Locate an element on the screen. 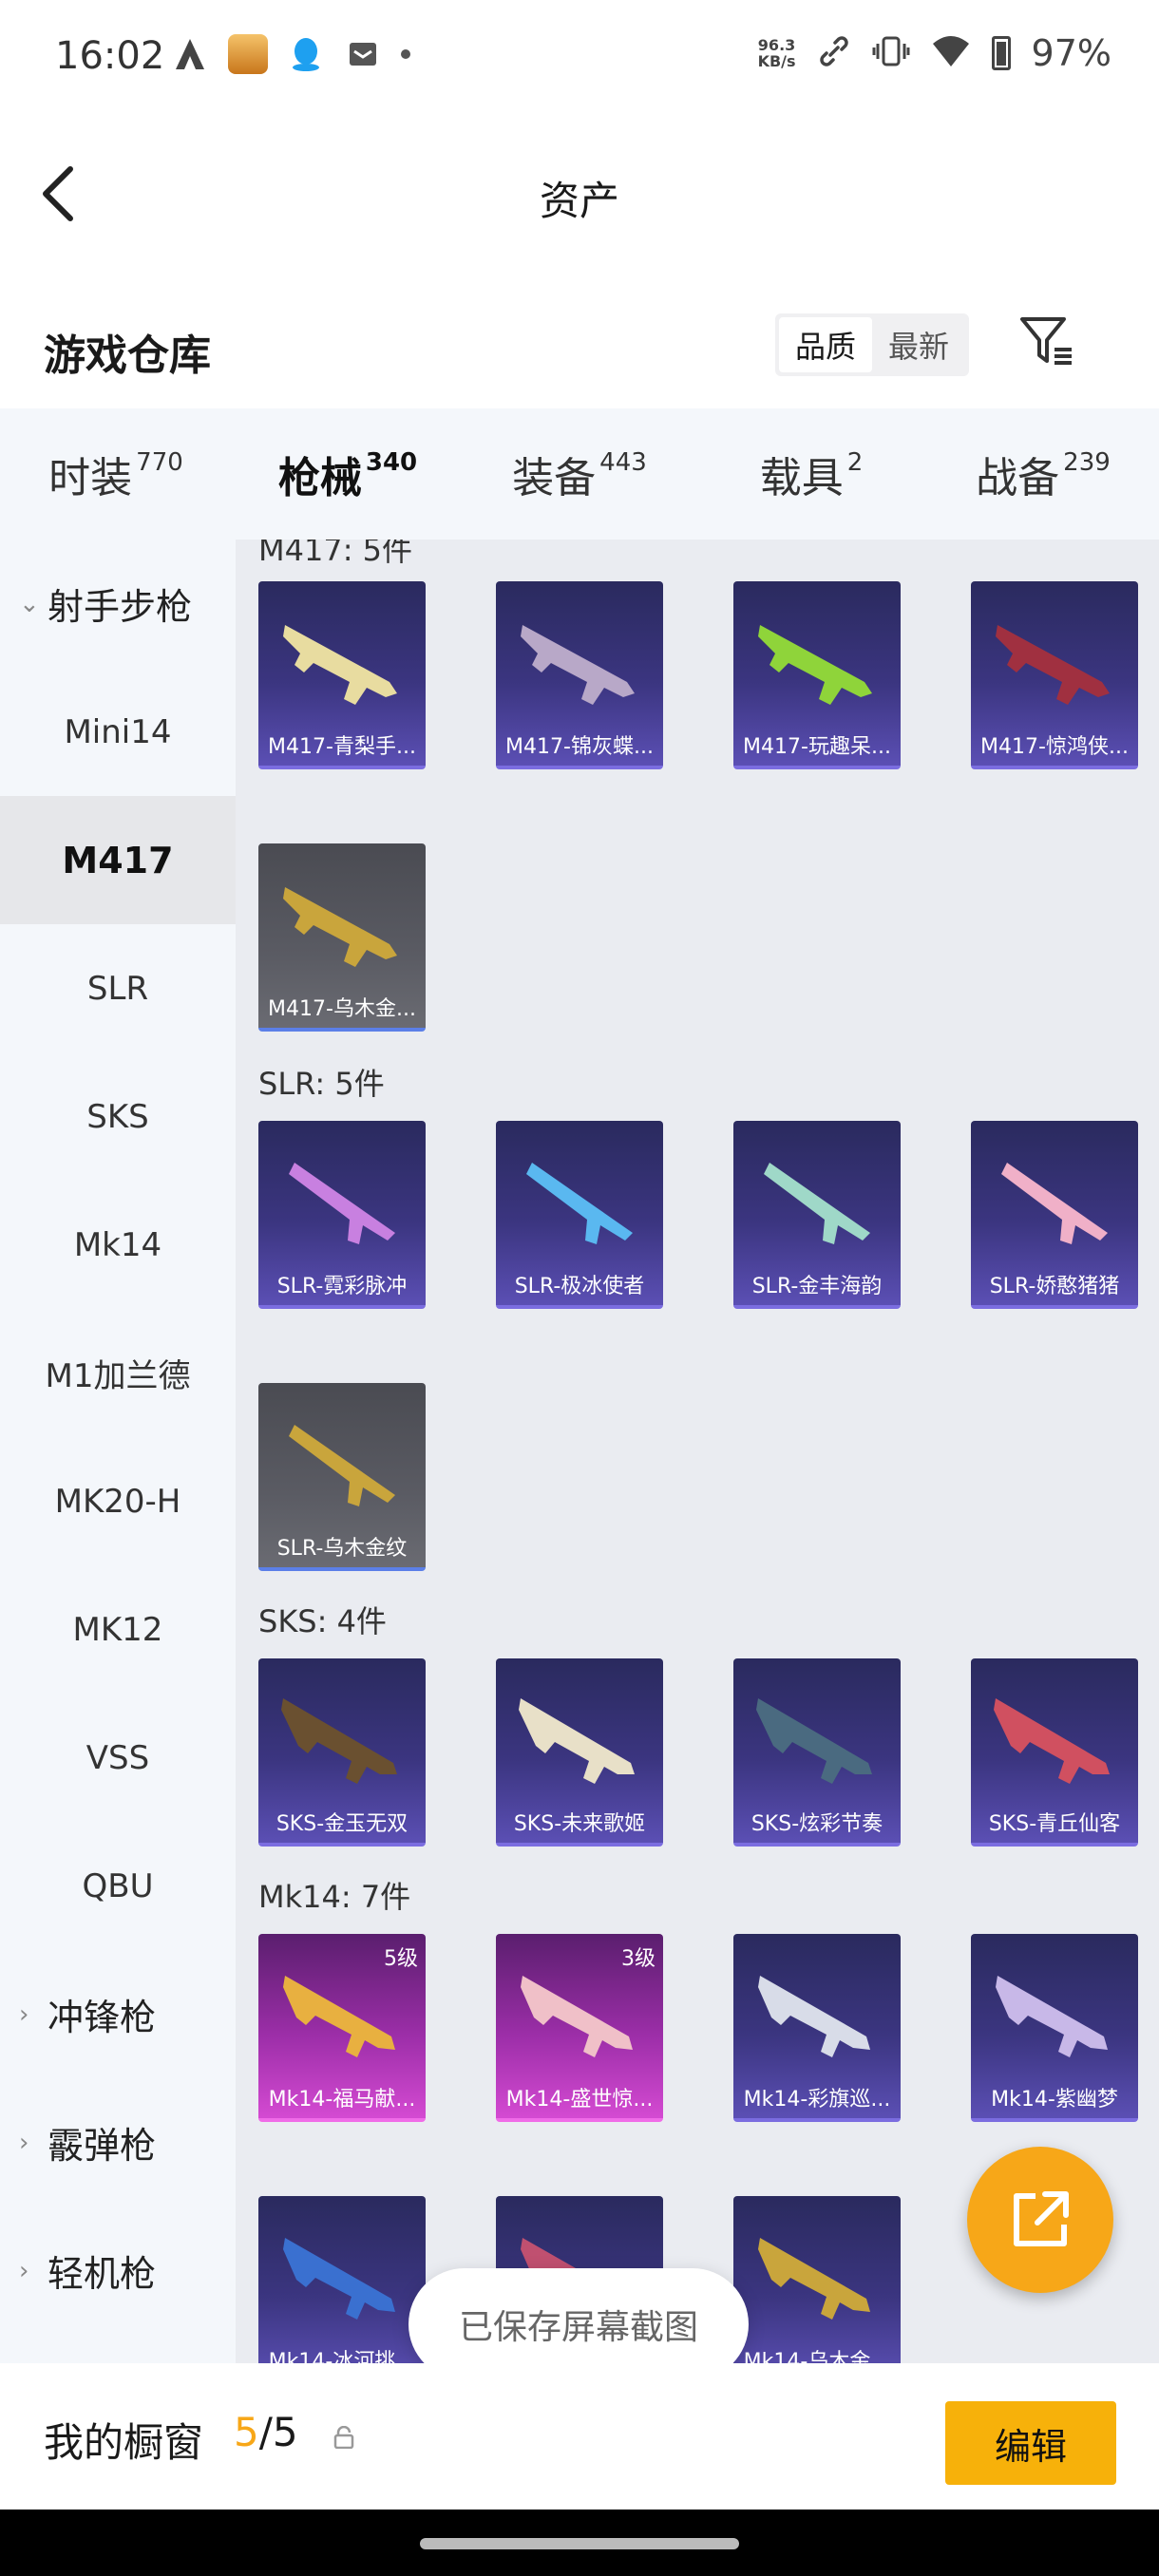  skin-card-label: SLR-娇憨猪猪 is located at coordinates (1054, 1286).